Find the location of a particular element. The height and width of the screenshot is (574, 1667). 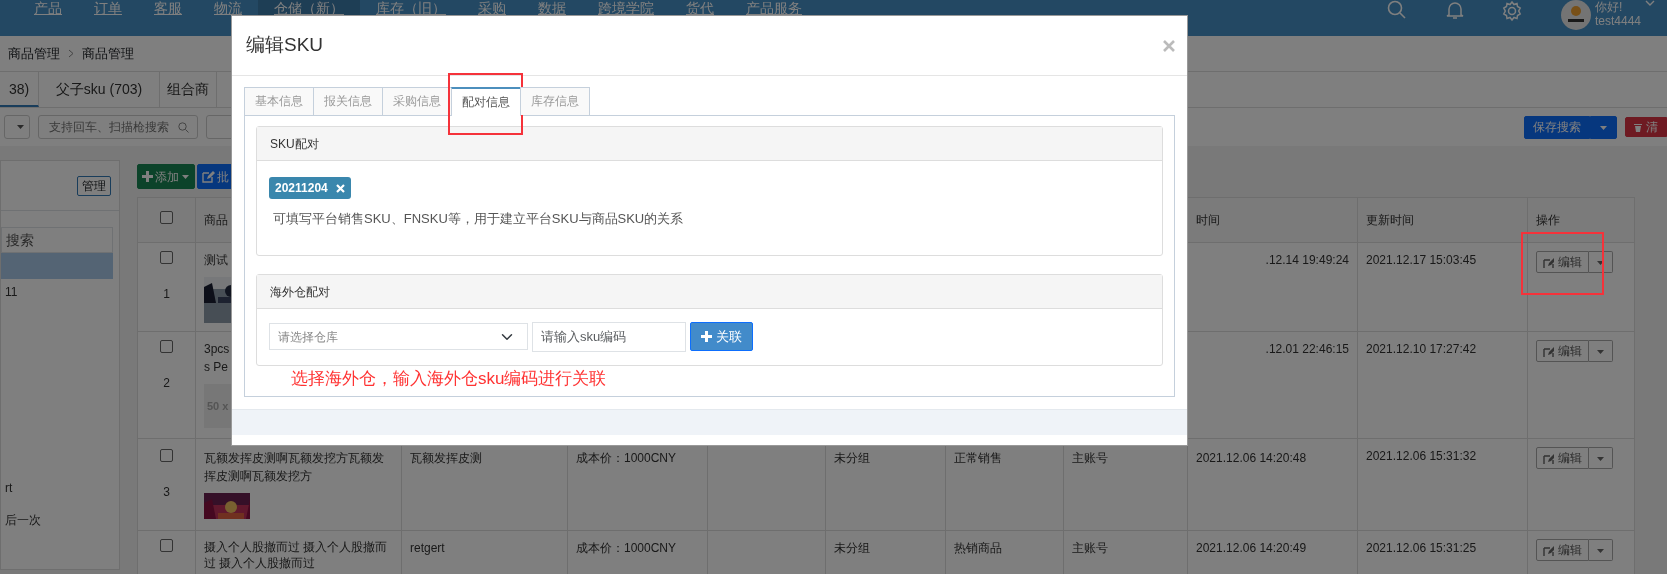

nav-item: 产品服务 is located at coordinates (774, 8).